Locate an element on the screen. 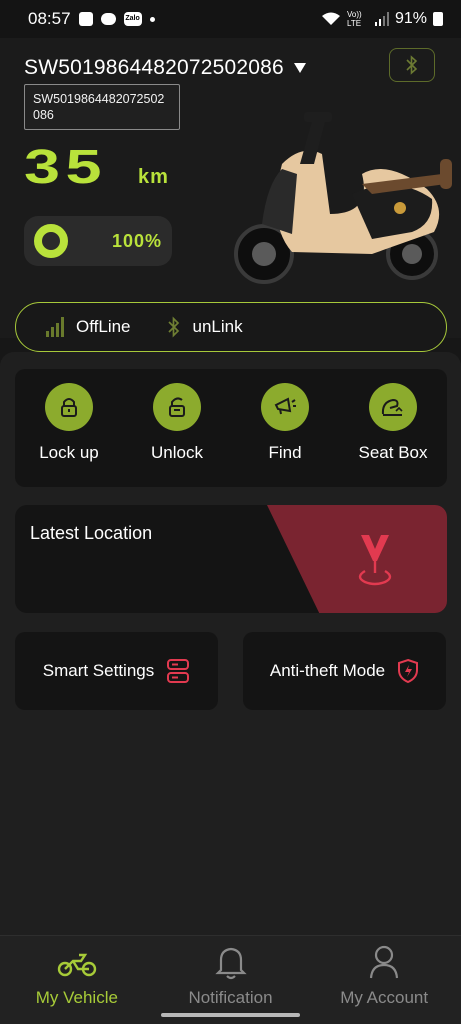 Image resolution: width=461 pixels, height=1024 pixels. range-value: 35 is located at coordinates (65, 167).